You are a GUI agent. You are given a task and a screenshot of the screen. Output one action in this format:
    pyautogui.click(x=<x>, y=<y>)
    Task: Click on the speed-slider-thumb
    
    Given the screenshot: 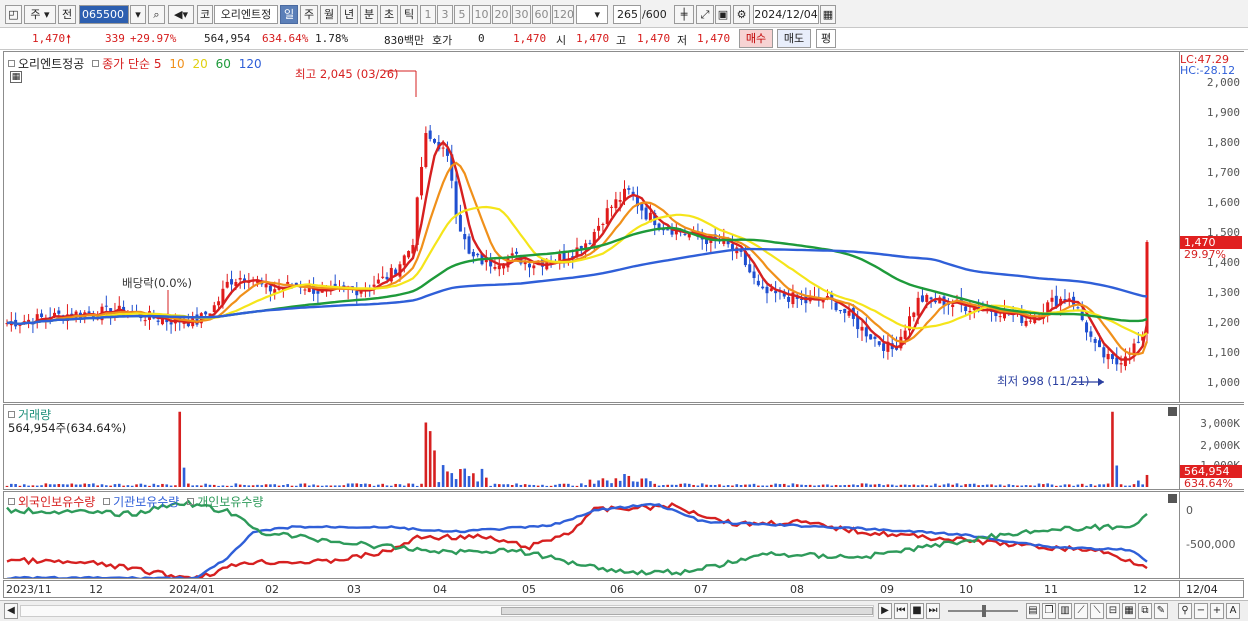 What is the action you would take?
    pyautogui.click(x=984, y=611)
    